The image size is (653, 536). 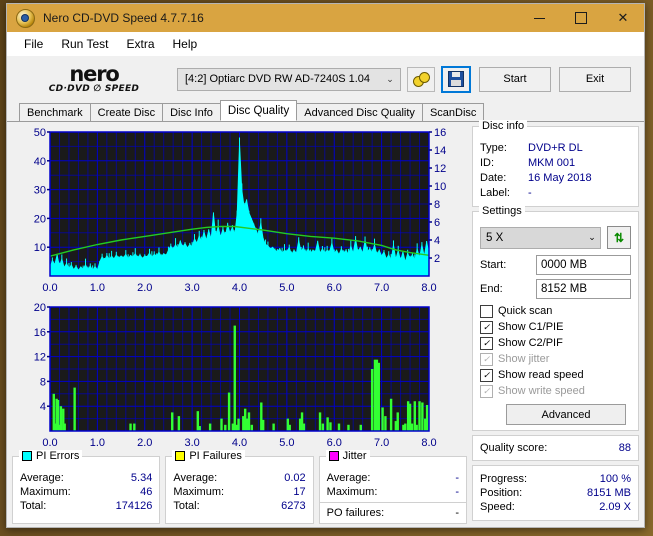 What do you see at coordinates (437, 259) in the screenshot?
I see `svg-text: 2` at bounding box center [437, 259].